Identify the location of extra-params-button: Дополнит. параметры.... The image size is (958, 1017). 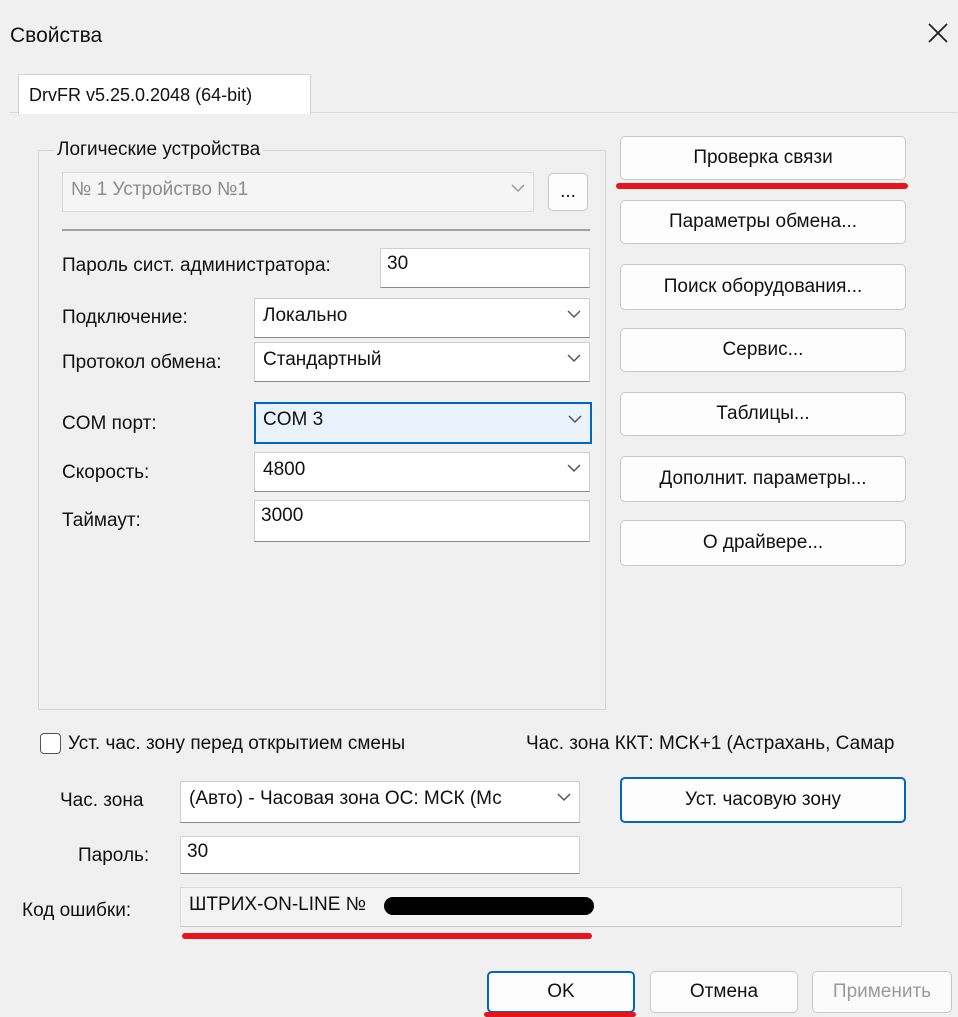
(763, 479).